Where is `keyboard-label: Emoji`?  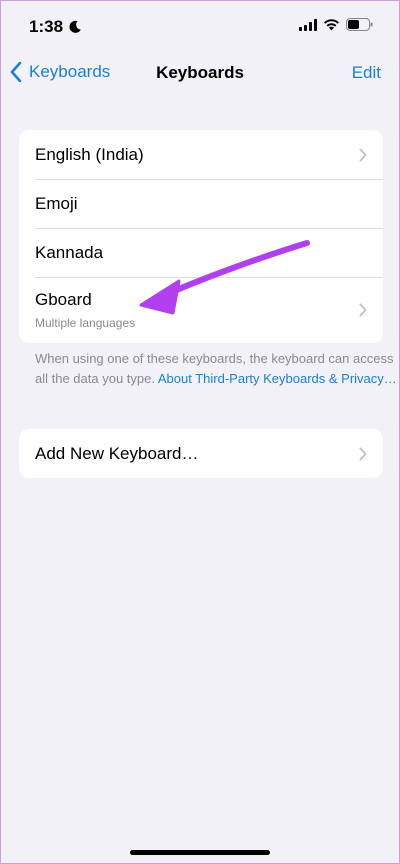 keyboard-label: Emoji is located at coordinates (56, 203).